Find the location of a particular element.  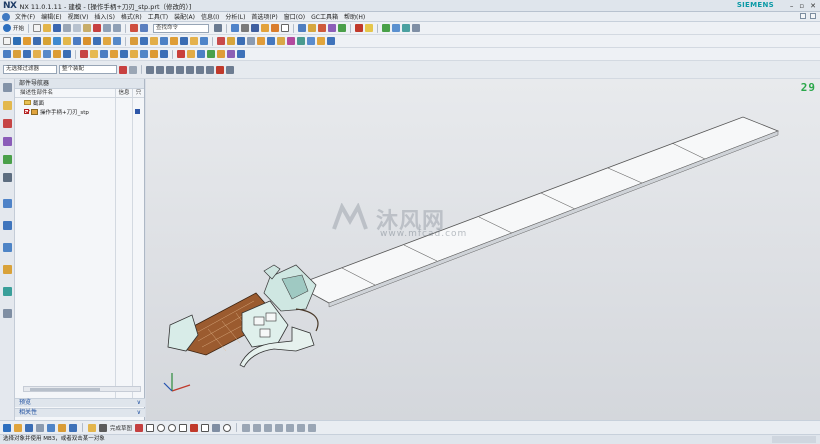

web-browser-icon is located at coordinates (7, 203).